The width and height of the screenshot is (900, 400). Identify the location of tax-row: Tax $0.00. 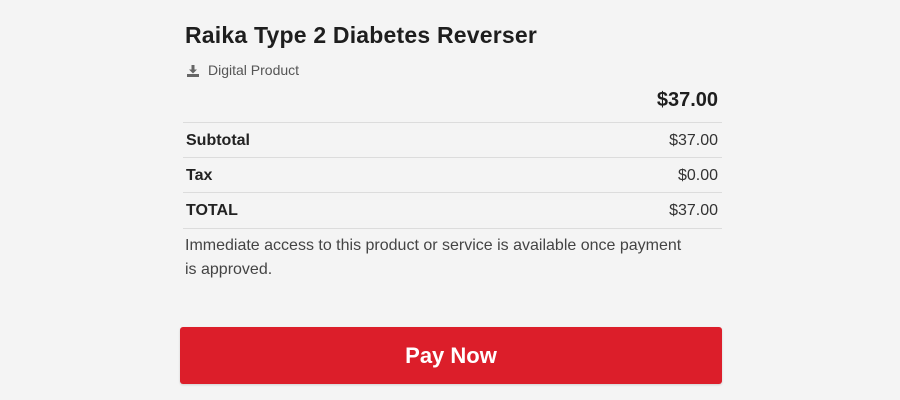
(452, 175).